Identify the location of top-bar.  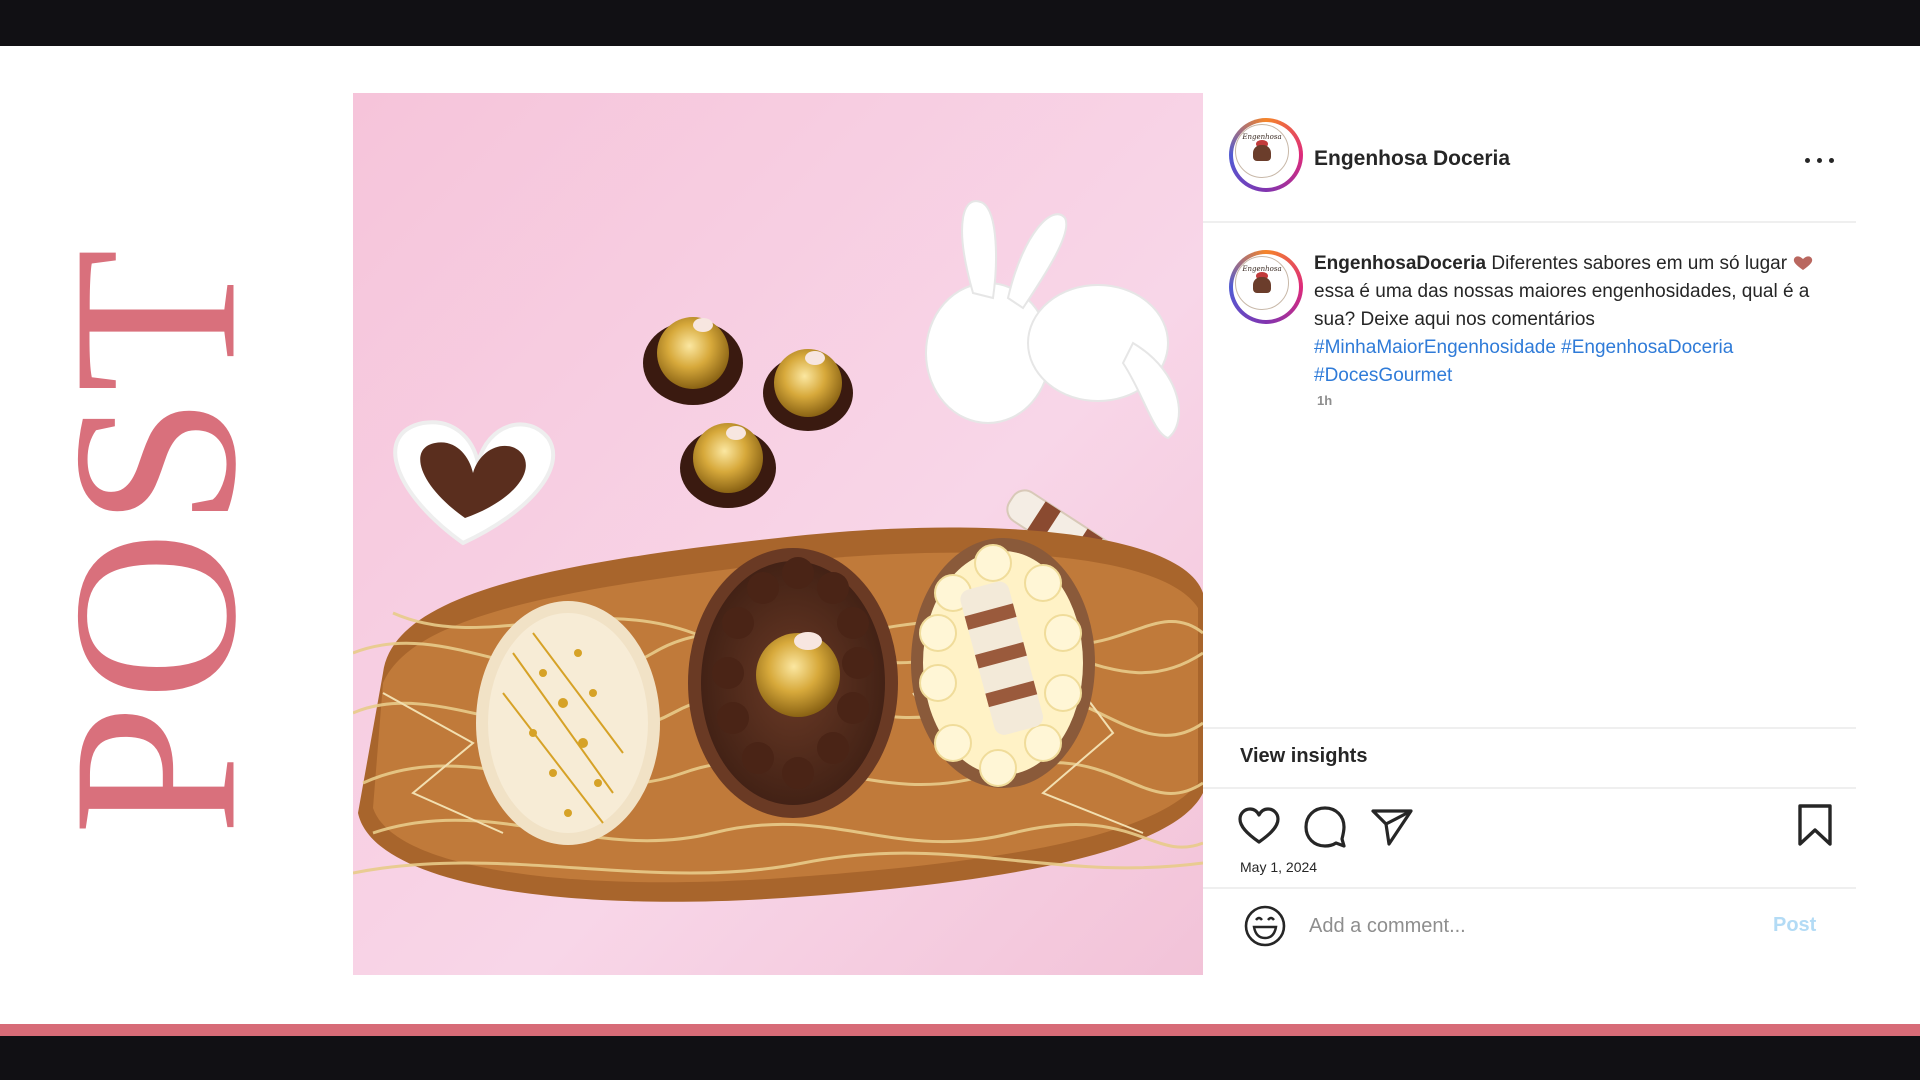
(960, 23).